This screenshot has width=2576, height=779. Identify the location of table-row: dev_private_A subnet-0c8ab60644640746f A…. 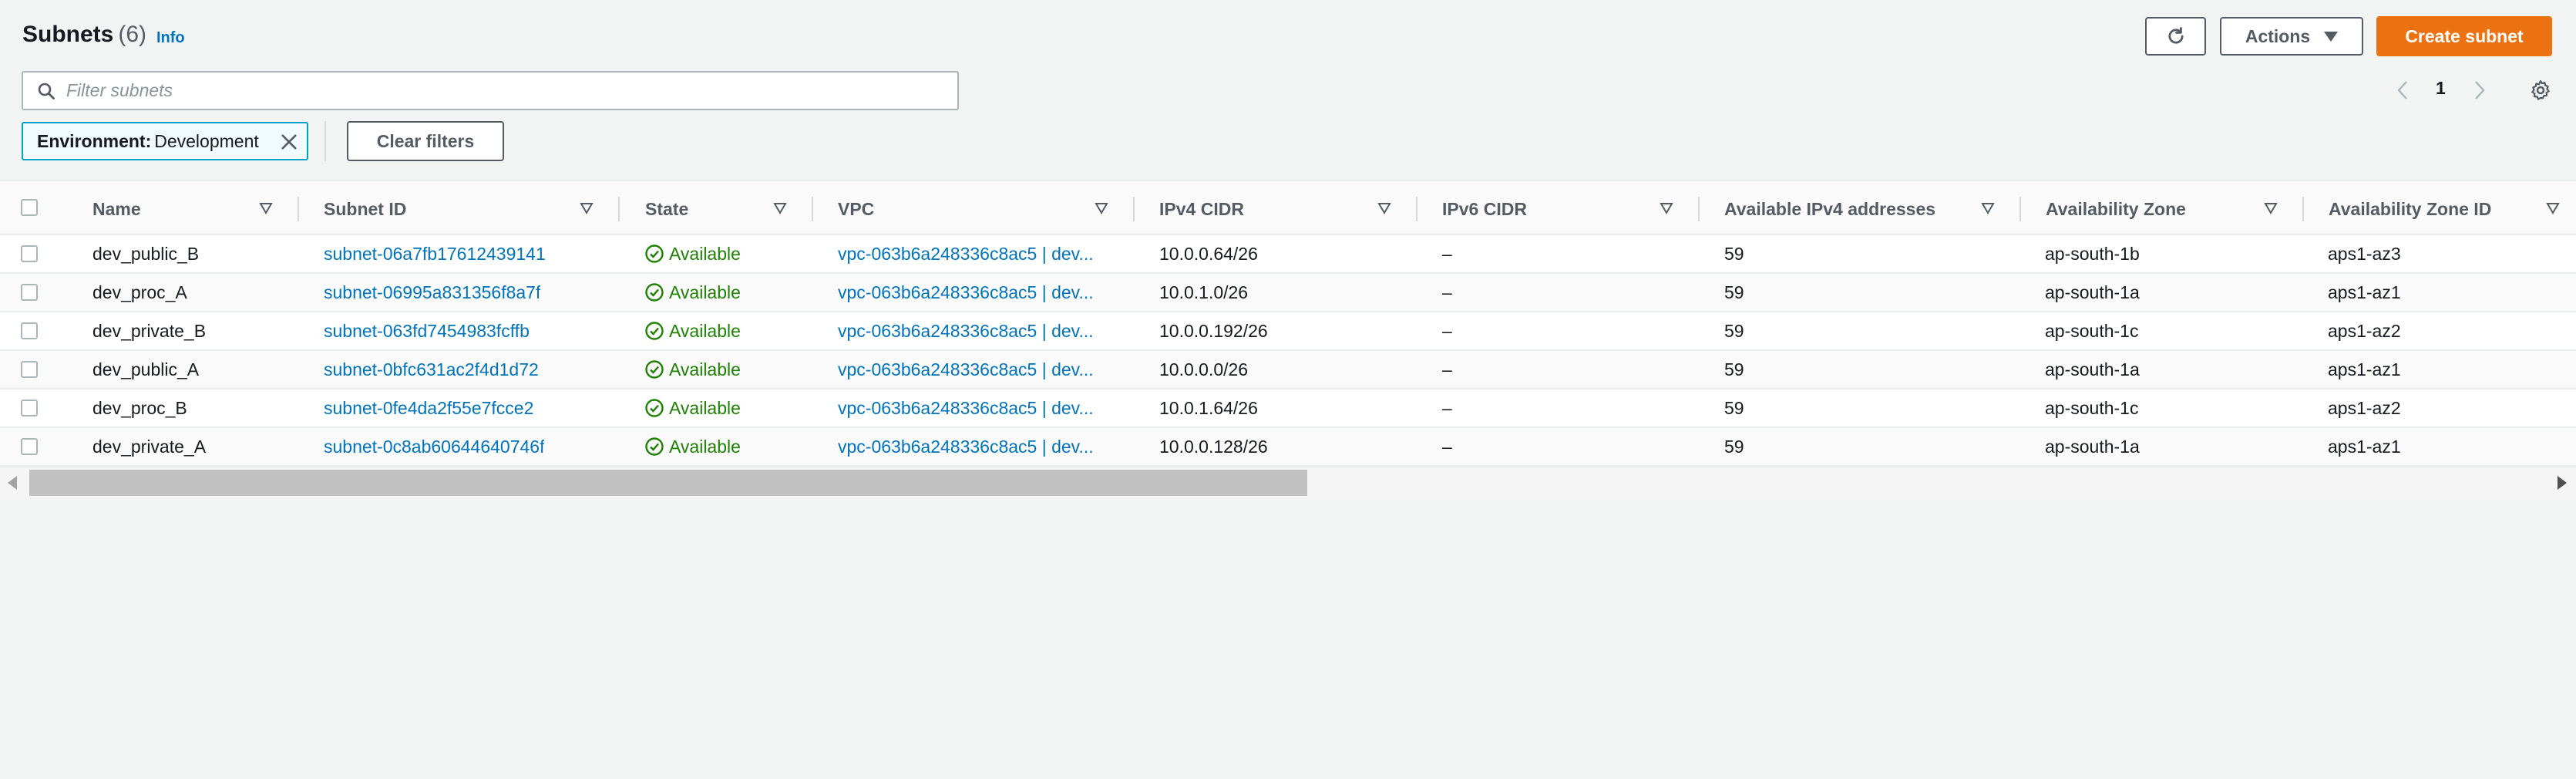
(1288, 447).